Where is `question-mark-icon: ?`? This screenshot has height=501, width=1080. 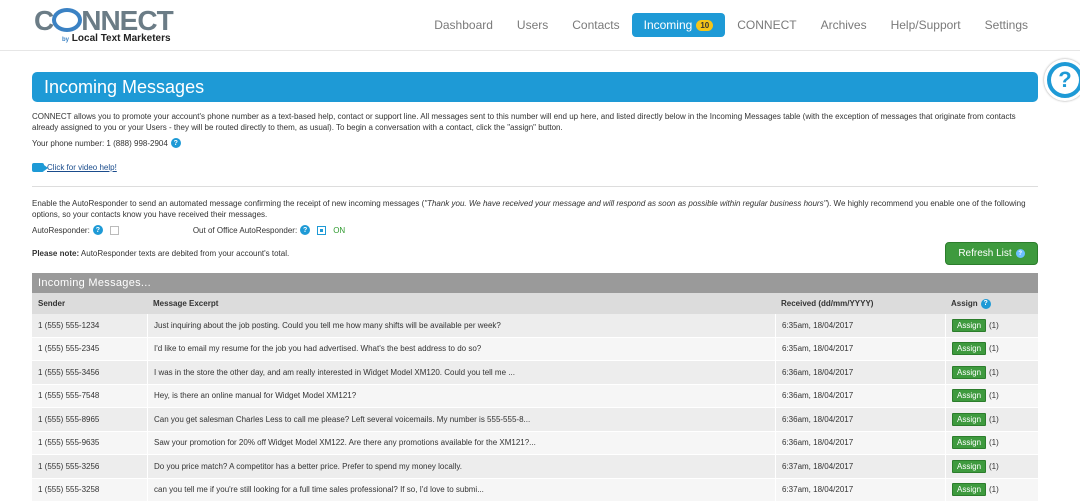 question-mark-icon: ? is located at coordinates (1065, 80).